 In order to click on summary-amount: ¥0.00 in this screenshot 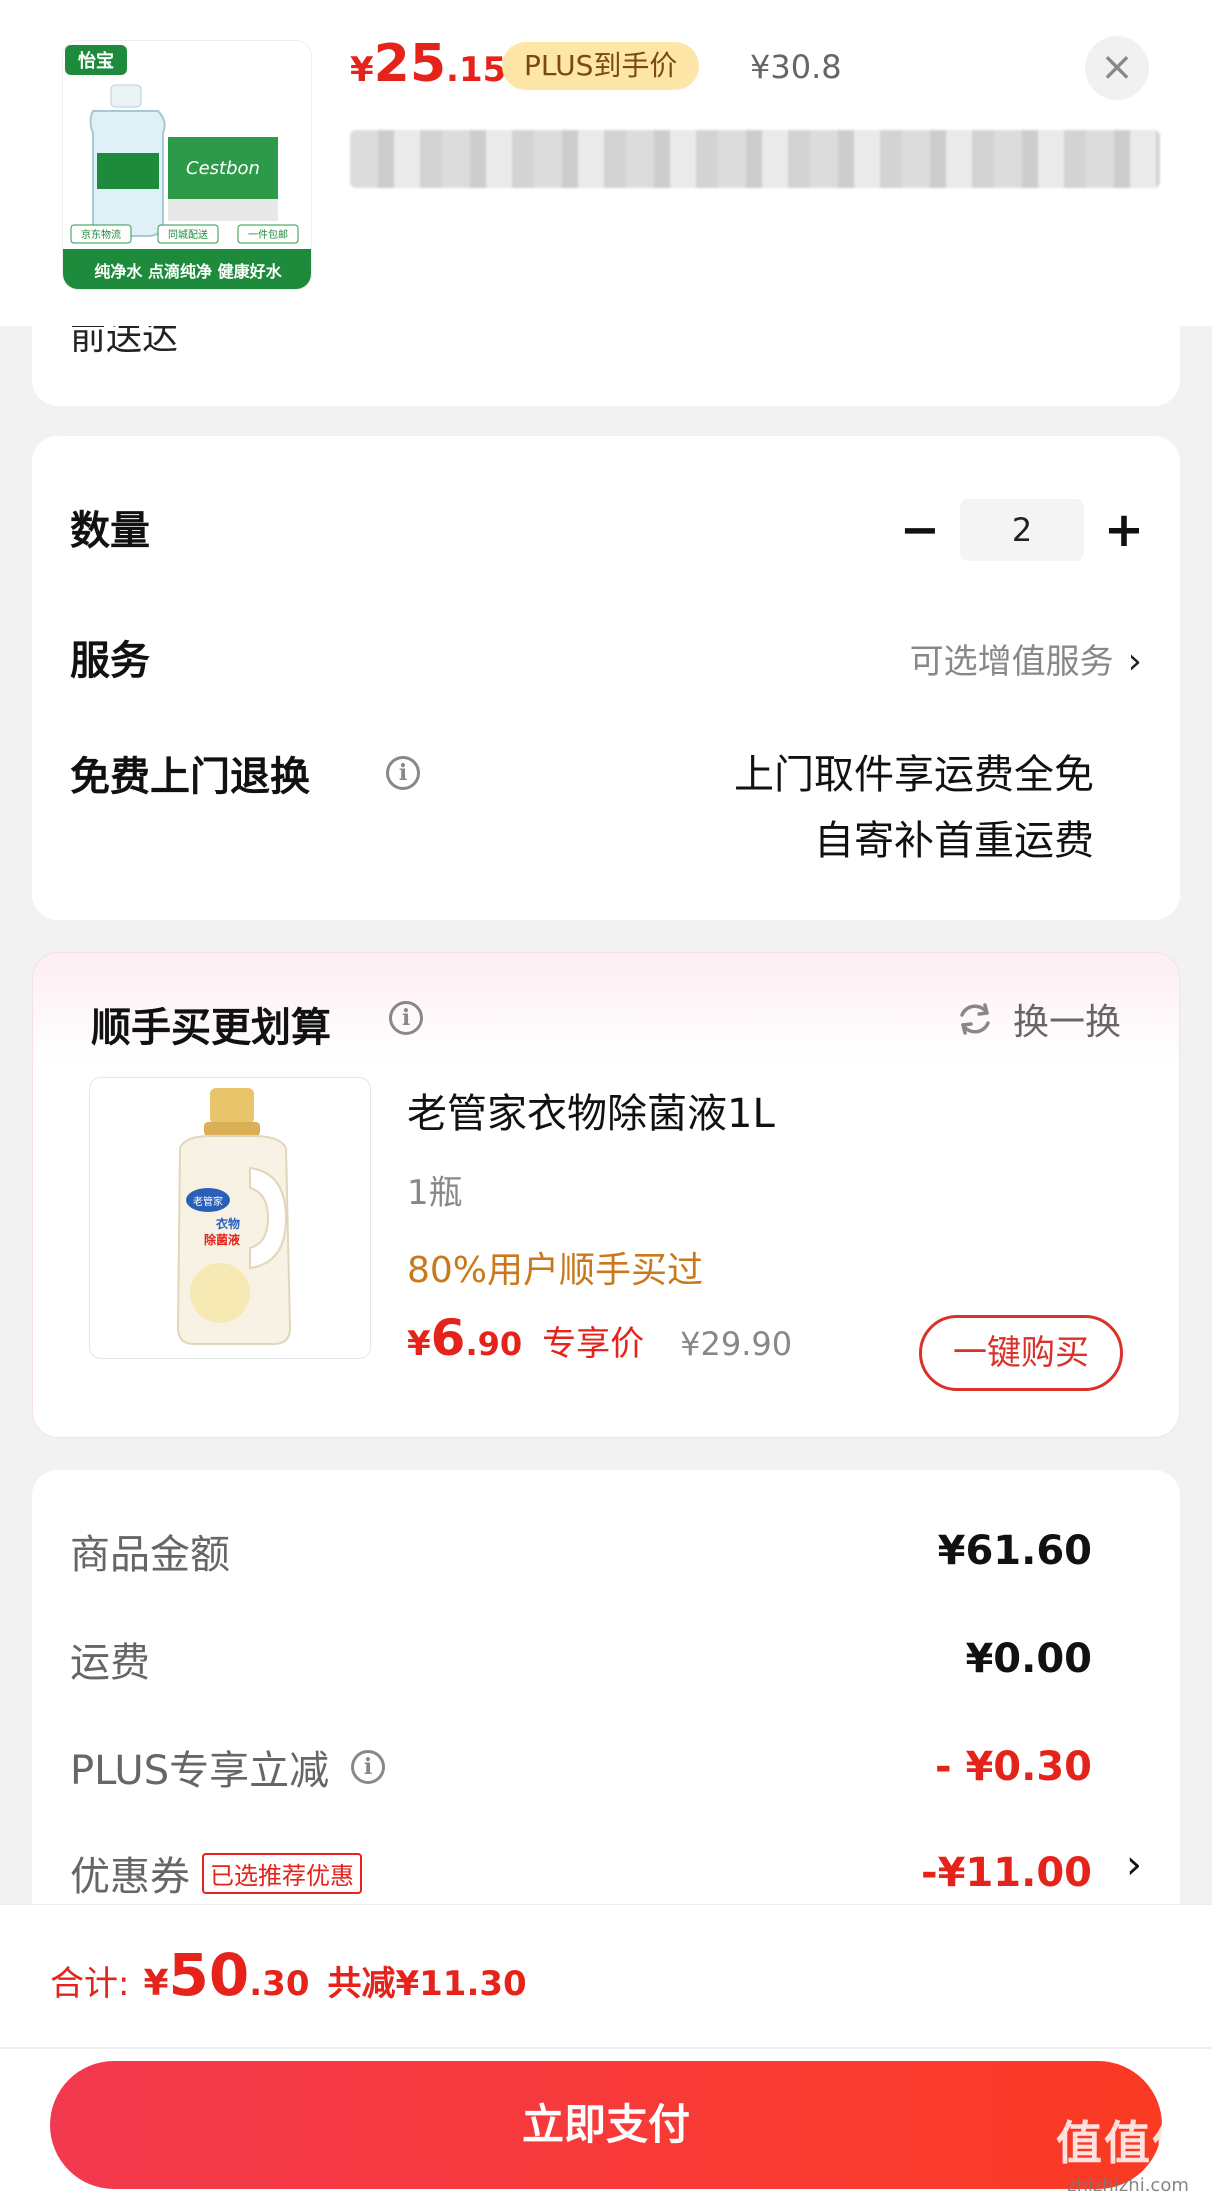, I will do `click(1028, 1659)`.